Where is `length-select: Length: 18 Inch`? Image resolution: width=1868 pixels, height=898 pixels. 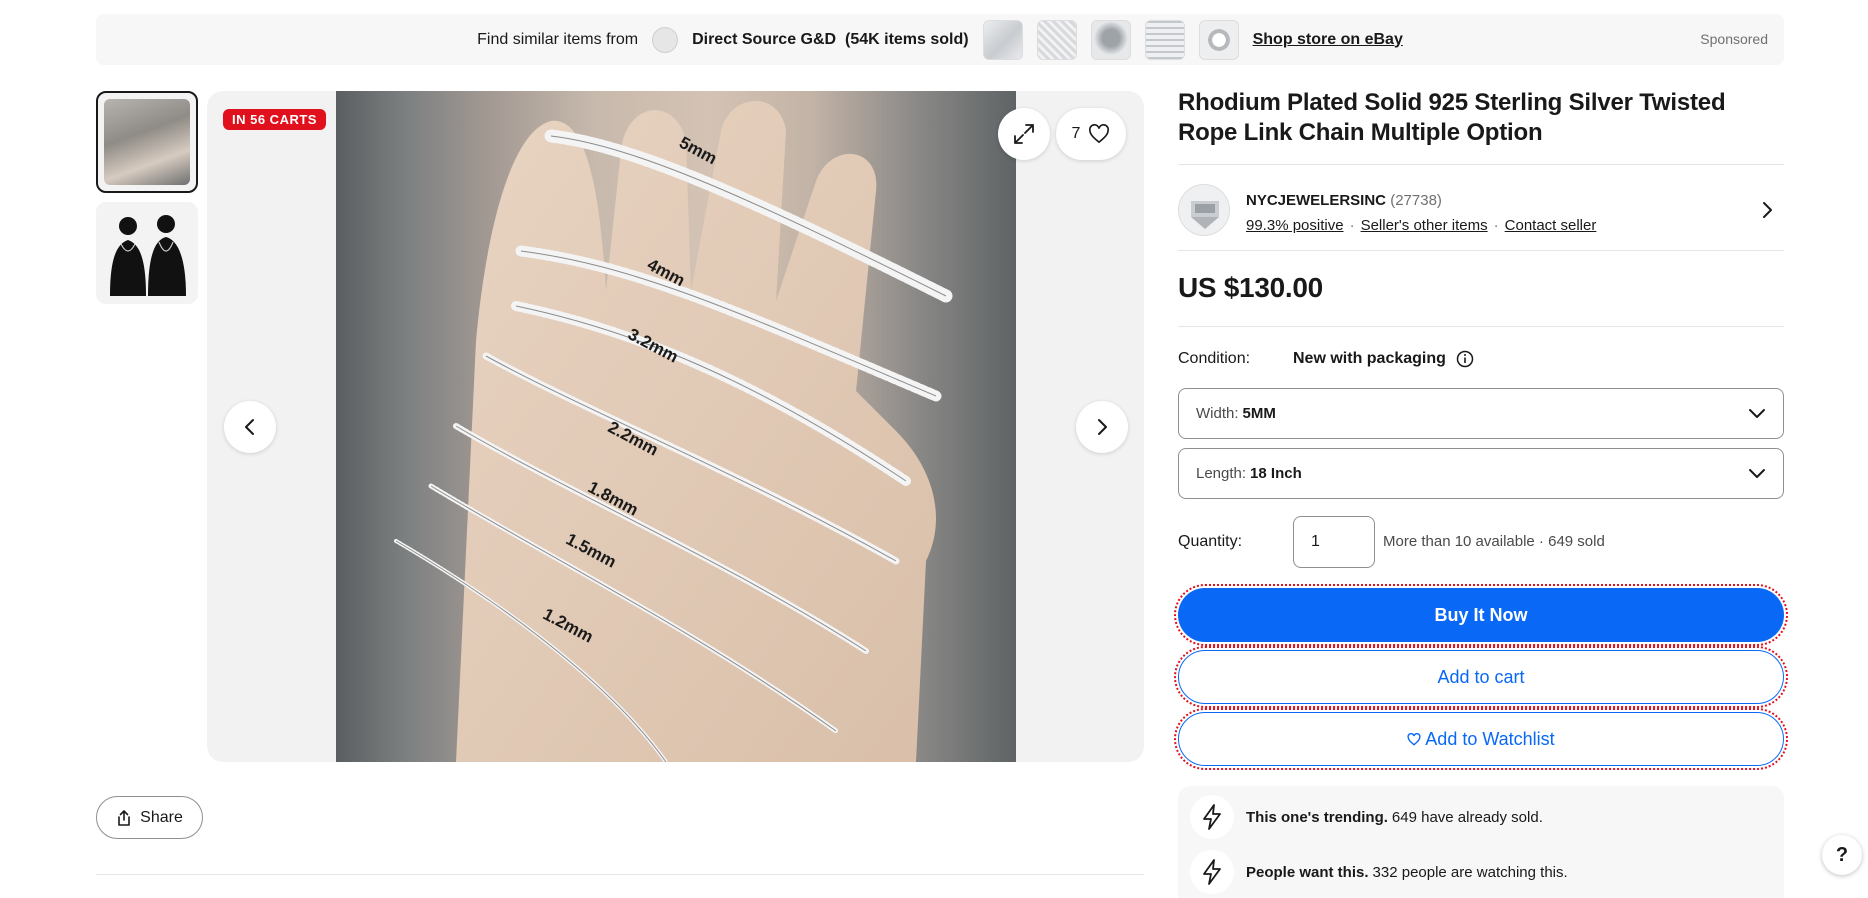
length-select: Length: 18 Inch is located at coordinates (1481, 473).